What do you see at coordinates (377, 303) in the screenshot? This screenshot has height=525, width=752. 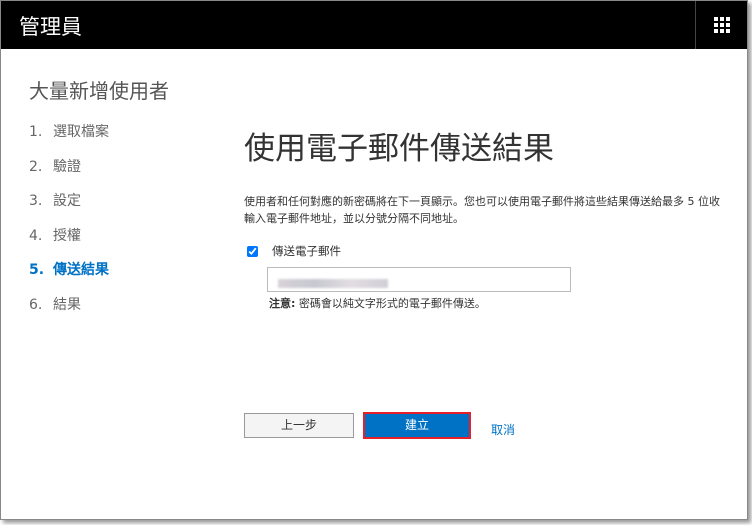 I see `note: 注意: 密碼會以純文字形式的電子郵件傳送。` at bounding box center [377, 303].